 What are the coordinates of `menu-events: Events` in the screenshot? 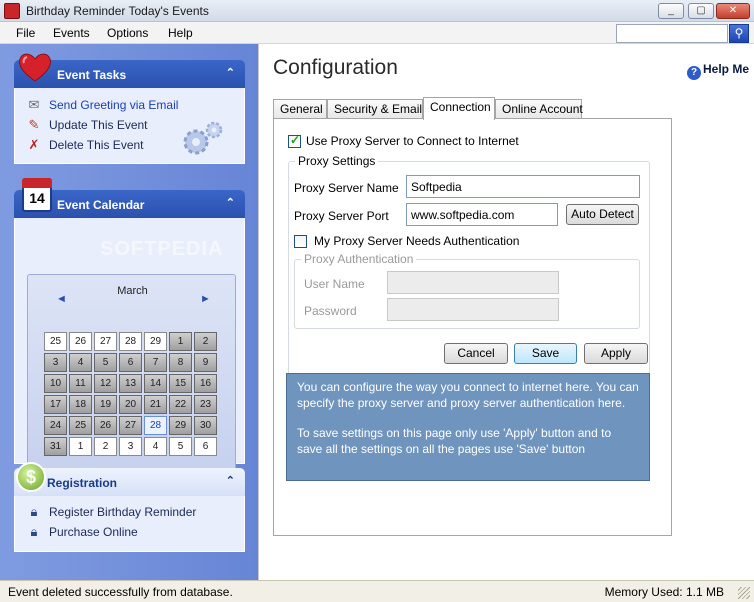 It's located at (71, 33).